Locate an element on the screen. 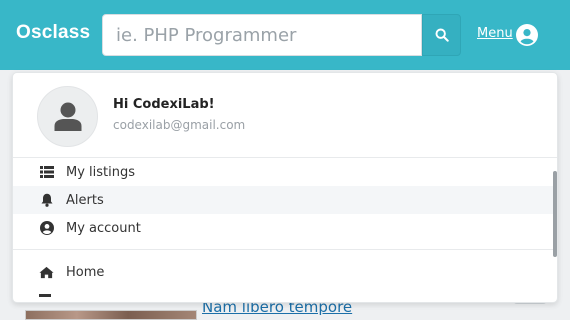 This screenshot has height=320, width=570. search-button is located at coordinates (441, 35).